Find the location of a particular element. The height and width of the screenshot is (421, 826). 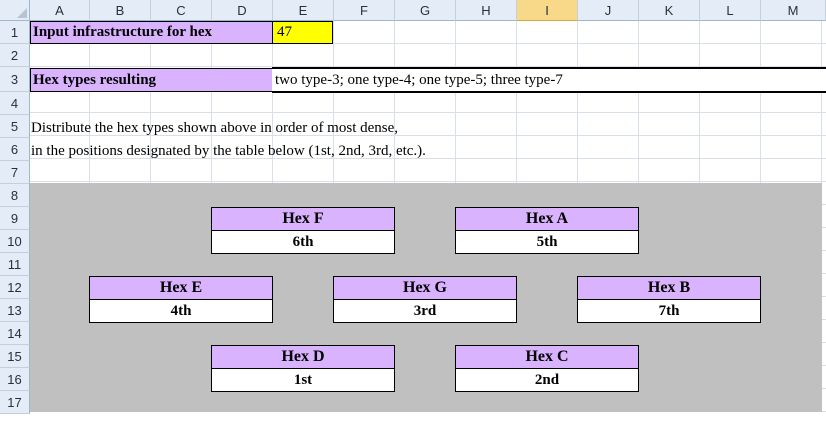

hex-name: Hex B is located at coordinates (669, 288).